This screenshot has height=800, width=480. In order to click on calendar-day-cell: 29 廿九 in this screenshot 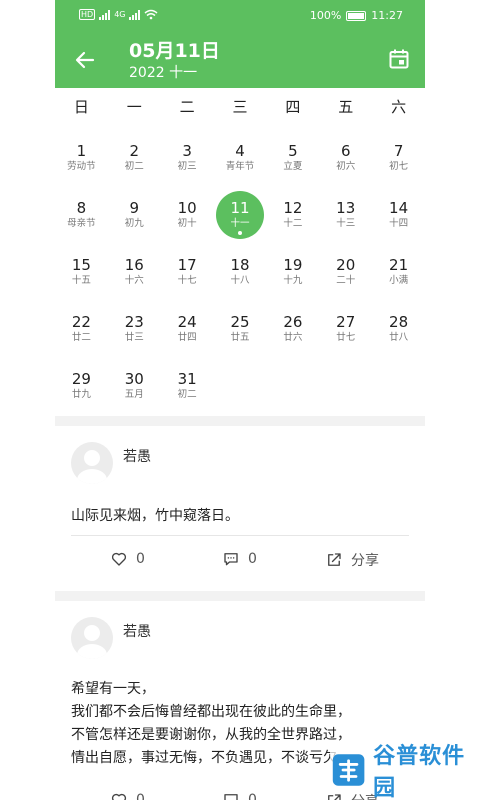, I will do `click(81, 390)`.